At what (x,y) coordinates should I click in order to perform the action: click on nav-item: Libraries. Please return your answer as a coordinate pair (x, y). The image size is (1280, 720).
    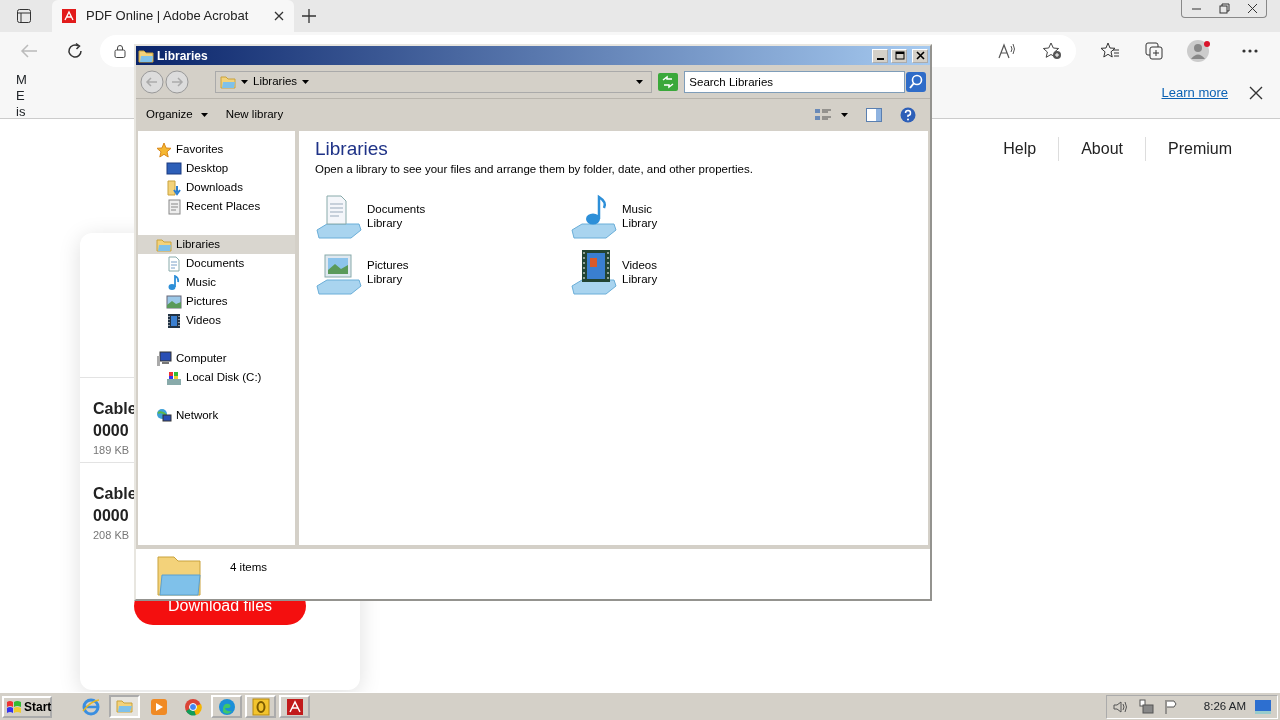
    Looking at the image, I should click on (216, 244).